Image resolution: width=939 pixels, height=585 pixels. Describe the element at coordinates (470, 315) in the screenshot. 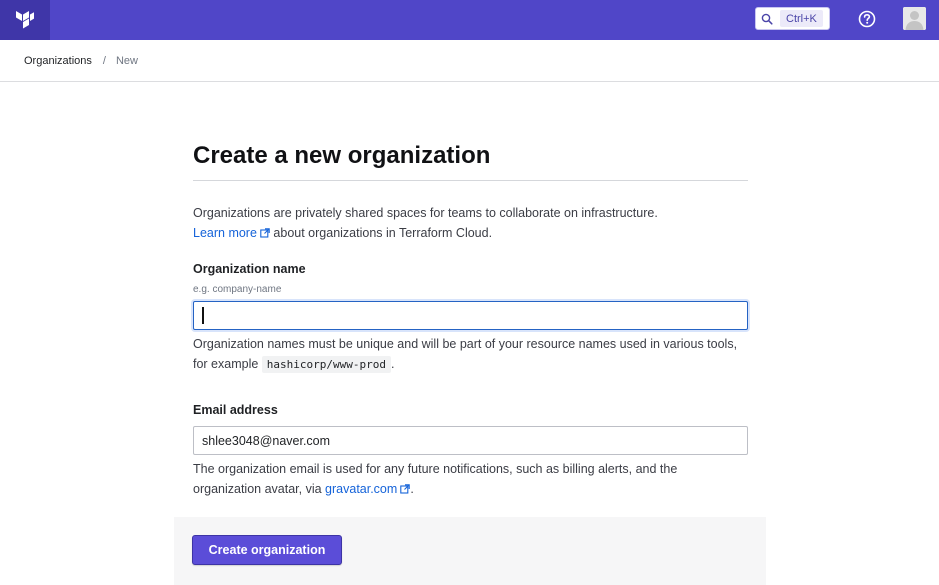

I see `organization-name-input` at that location.